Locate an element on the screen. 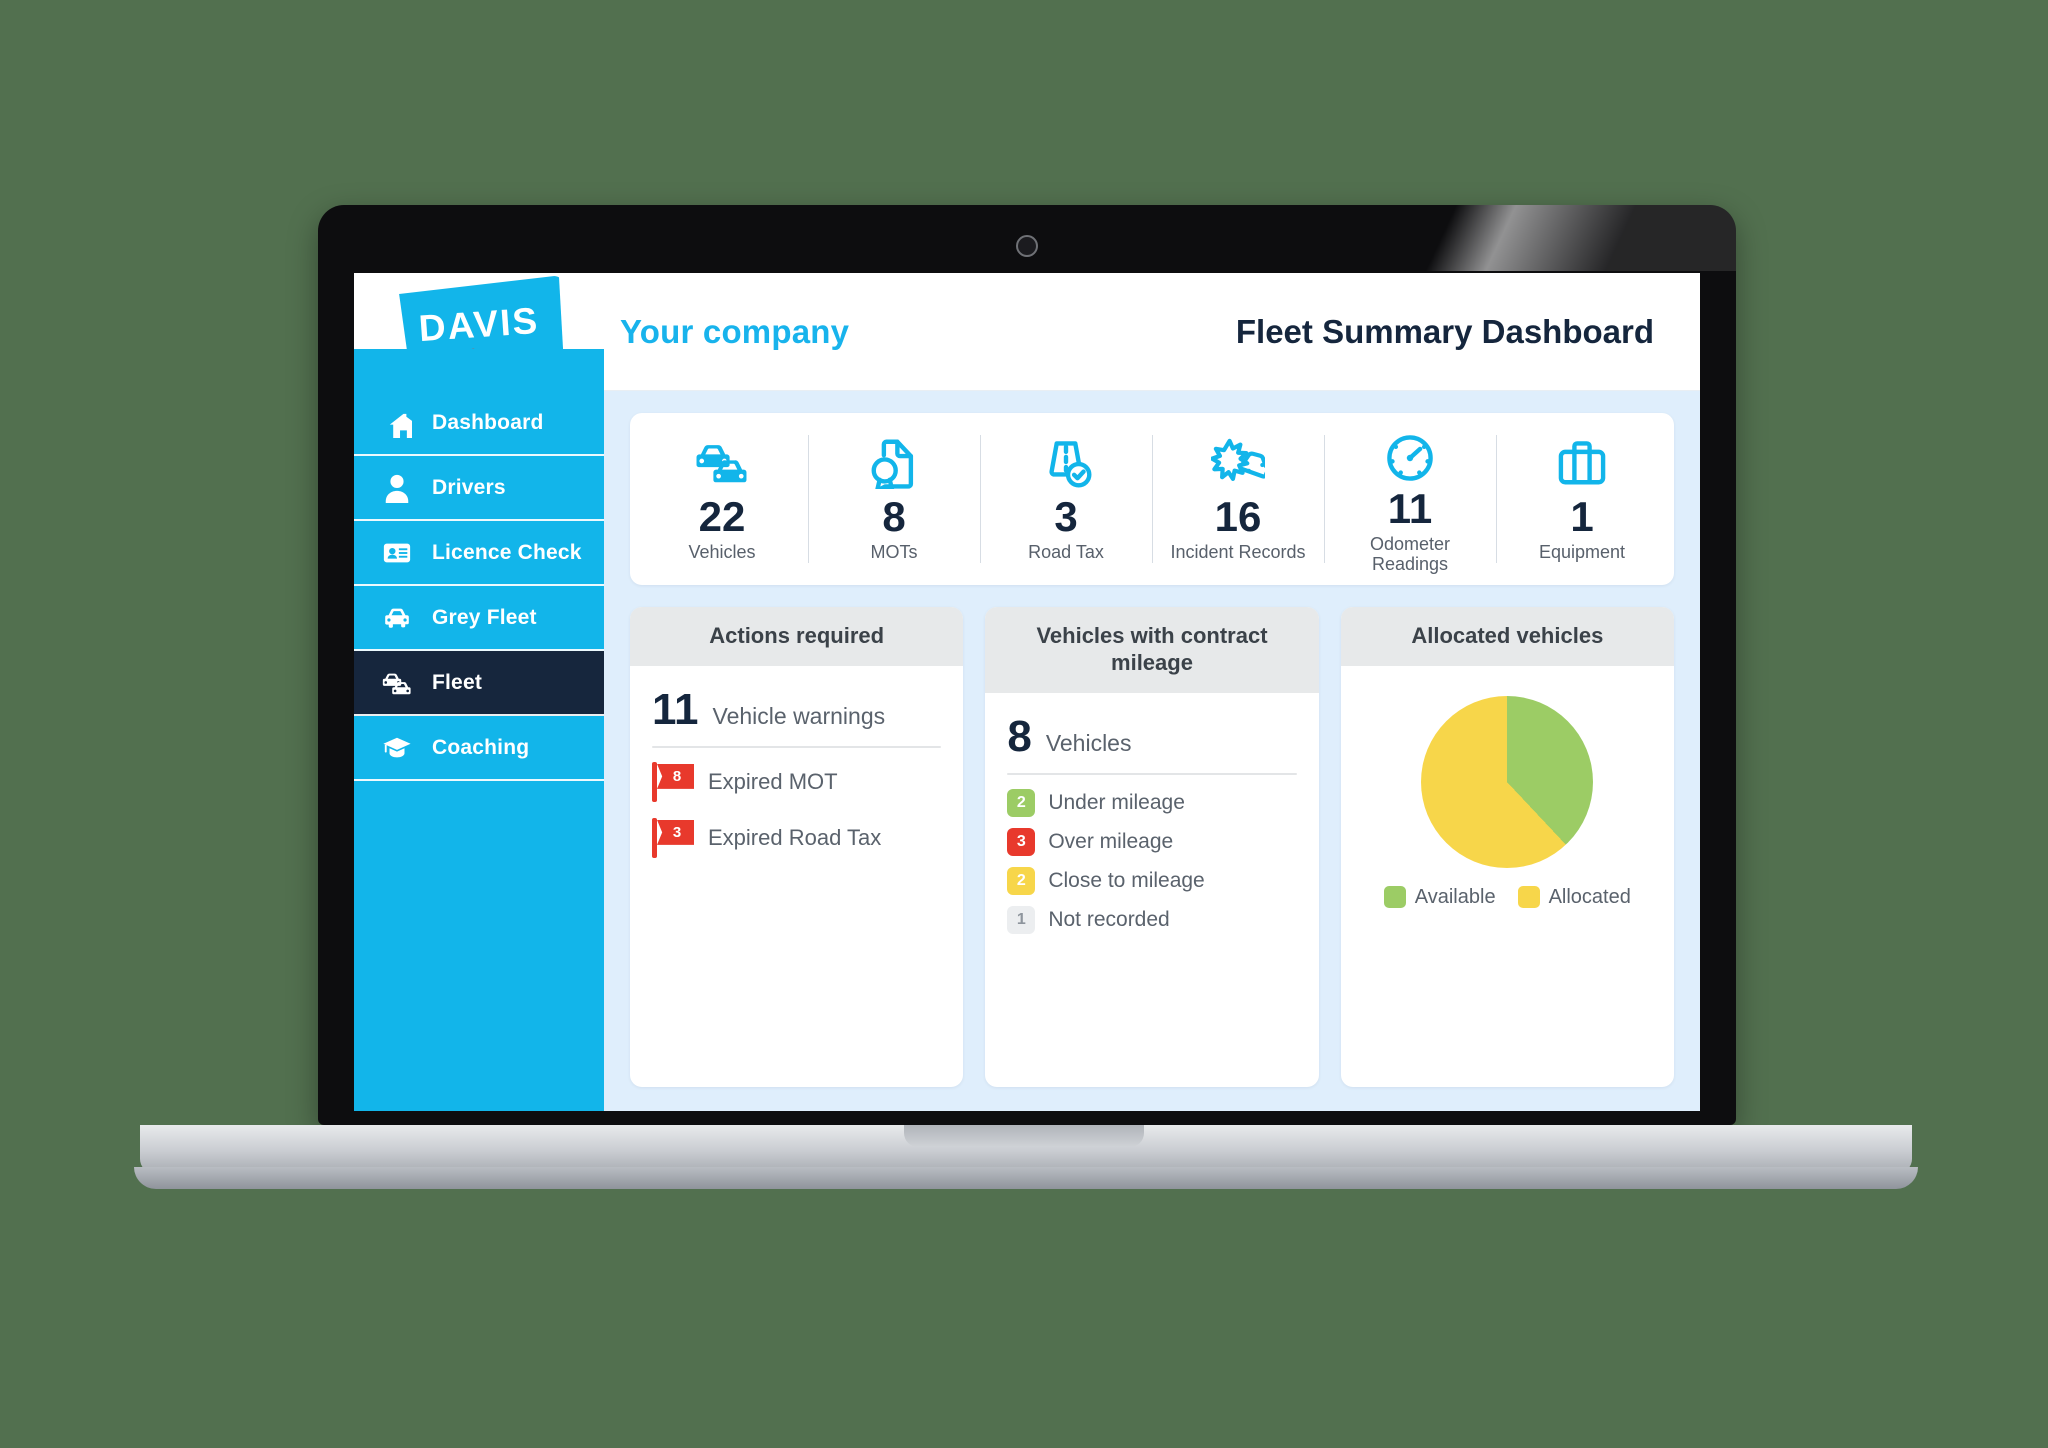  action-item: 3 Expired Road Tax is located at coordinates (796, 837).